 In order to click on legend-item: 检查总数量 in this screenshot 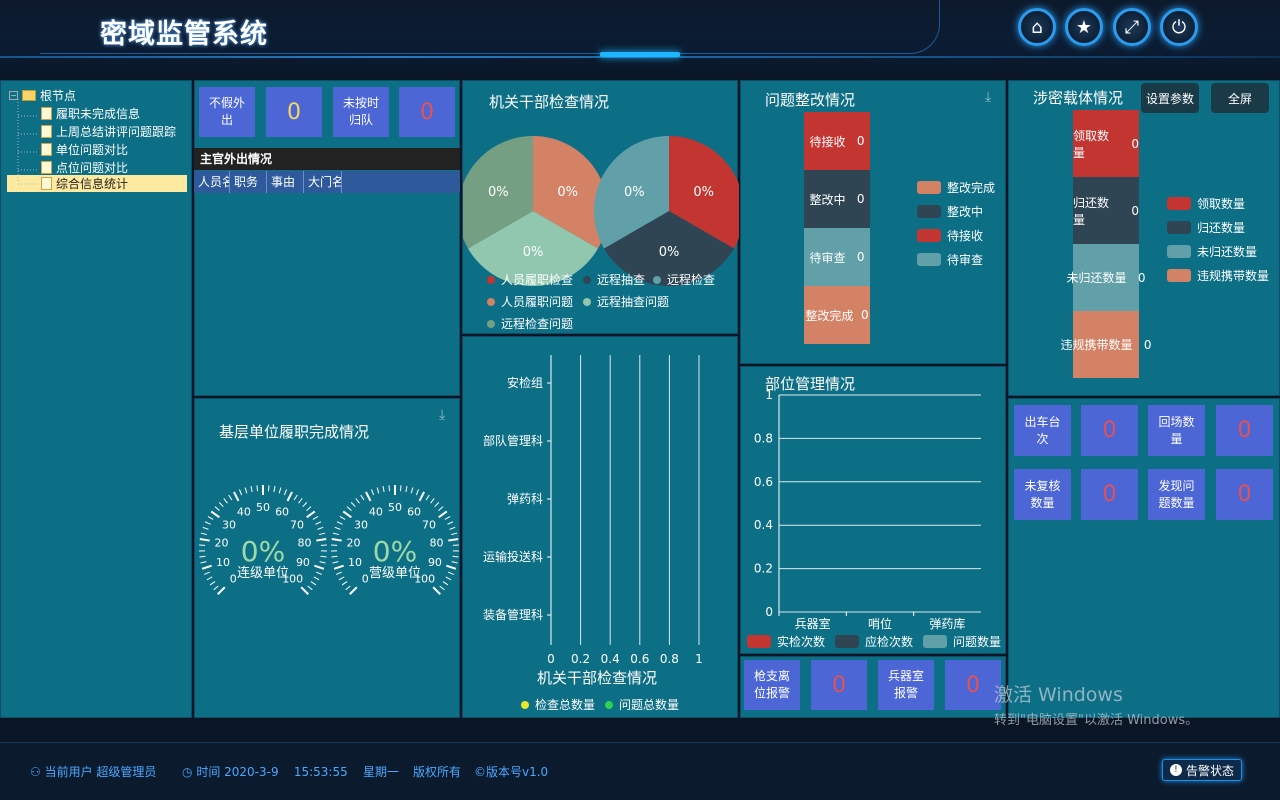, I will do `click(558, 704)`.